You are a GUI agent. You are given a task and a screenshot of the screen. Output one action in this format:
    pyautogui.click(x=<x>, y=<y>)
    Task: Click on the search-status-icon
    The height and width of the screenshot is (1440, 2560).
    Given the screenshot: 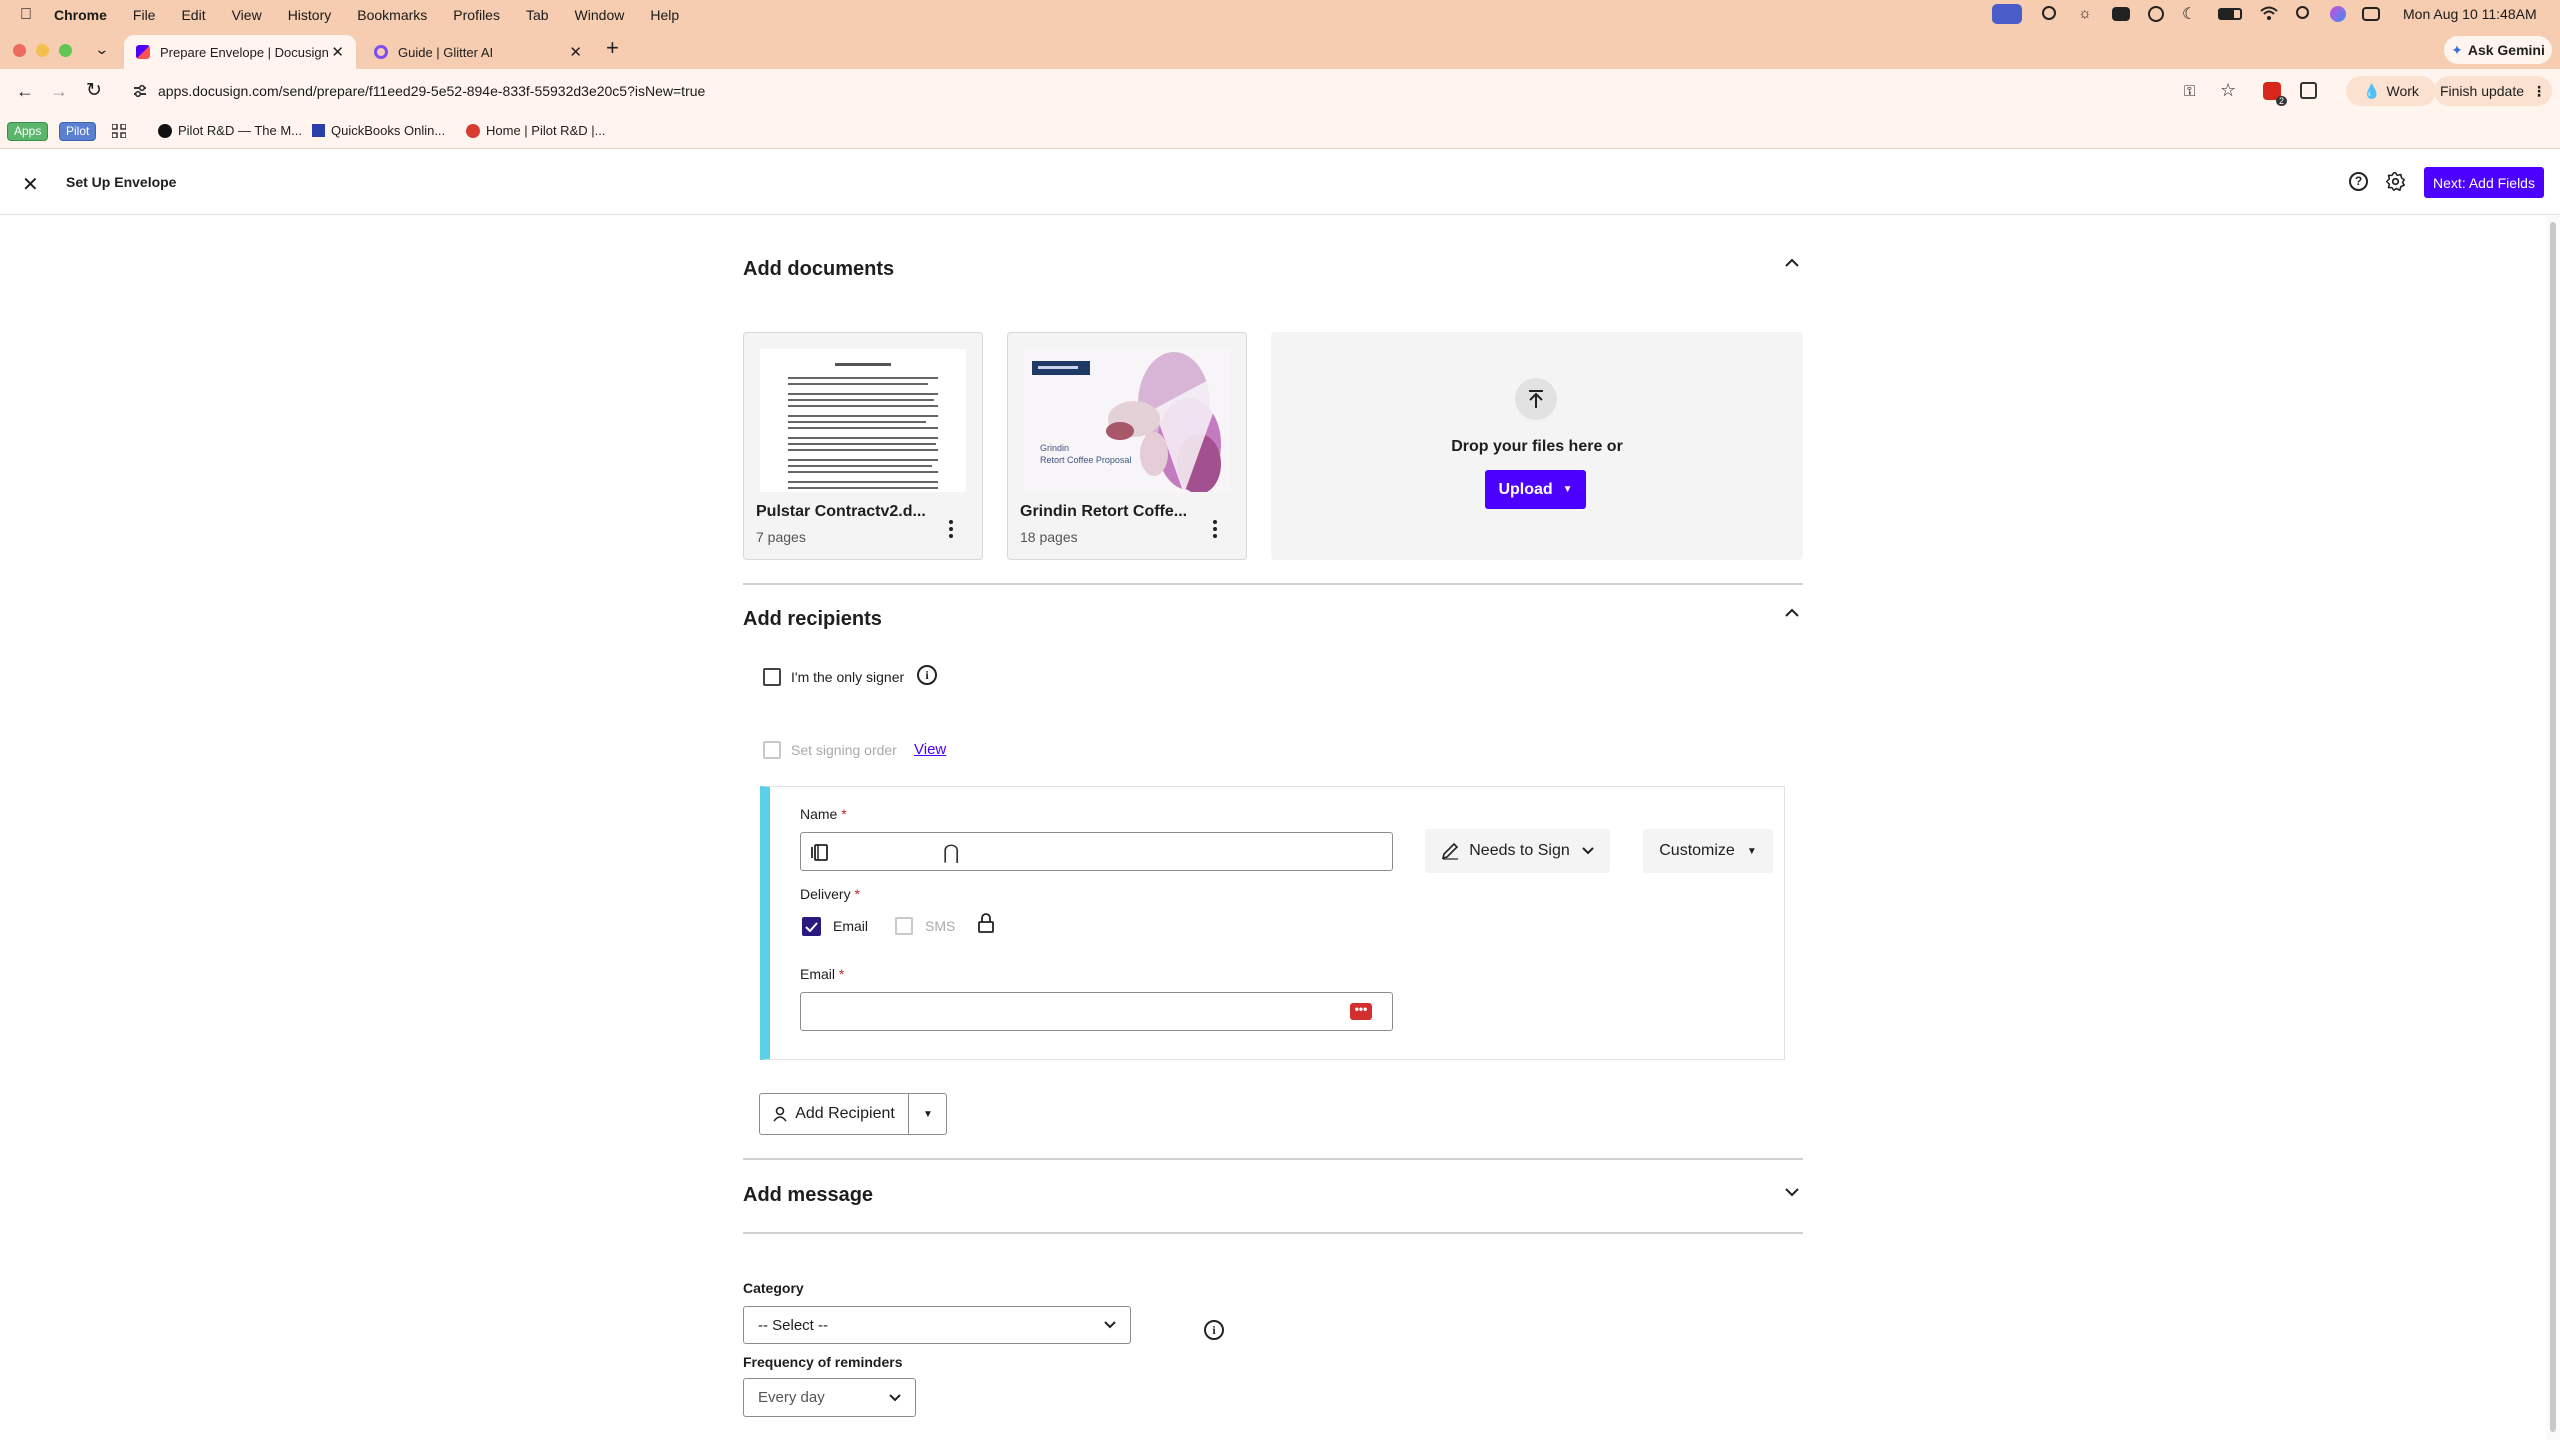 What is the action you would take?
    pyautogui.click(x=2049, y=13)
    